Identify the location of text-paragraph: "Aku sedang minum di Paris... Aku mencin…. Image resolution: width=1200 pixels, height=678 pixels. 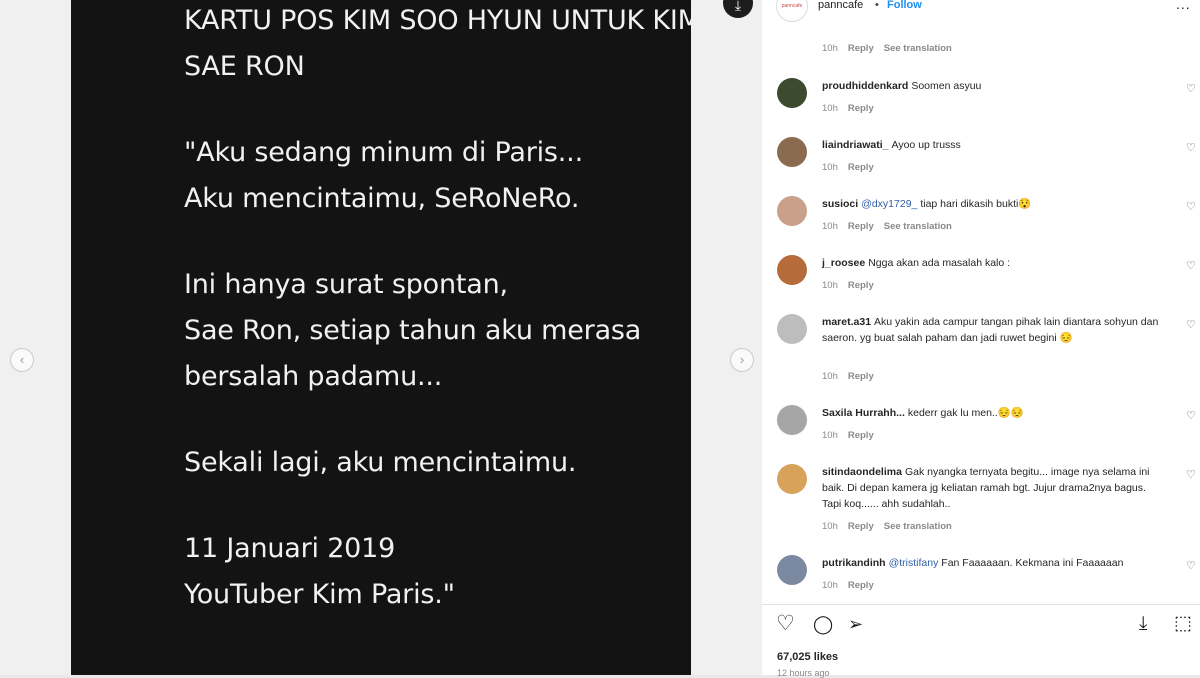
(464, 176).